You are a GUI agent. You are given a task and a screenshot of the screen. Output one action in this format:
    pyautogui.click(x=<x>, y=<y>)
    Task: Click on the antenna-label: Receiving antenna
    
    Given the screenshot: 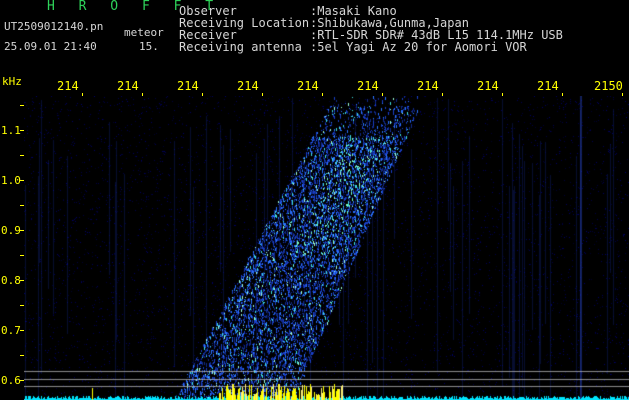 What is the action you would take?
    pyautogui.click(x=240, y=47)
    